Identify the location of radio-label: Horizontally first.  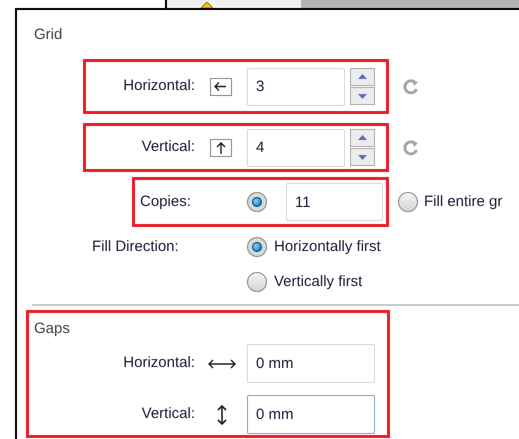
(327, 246).